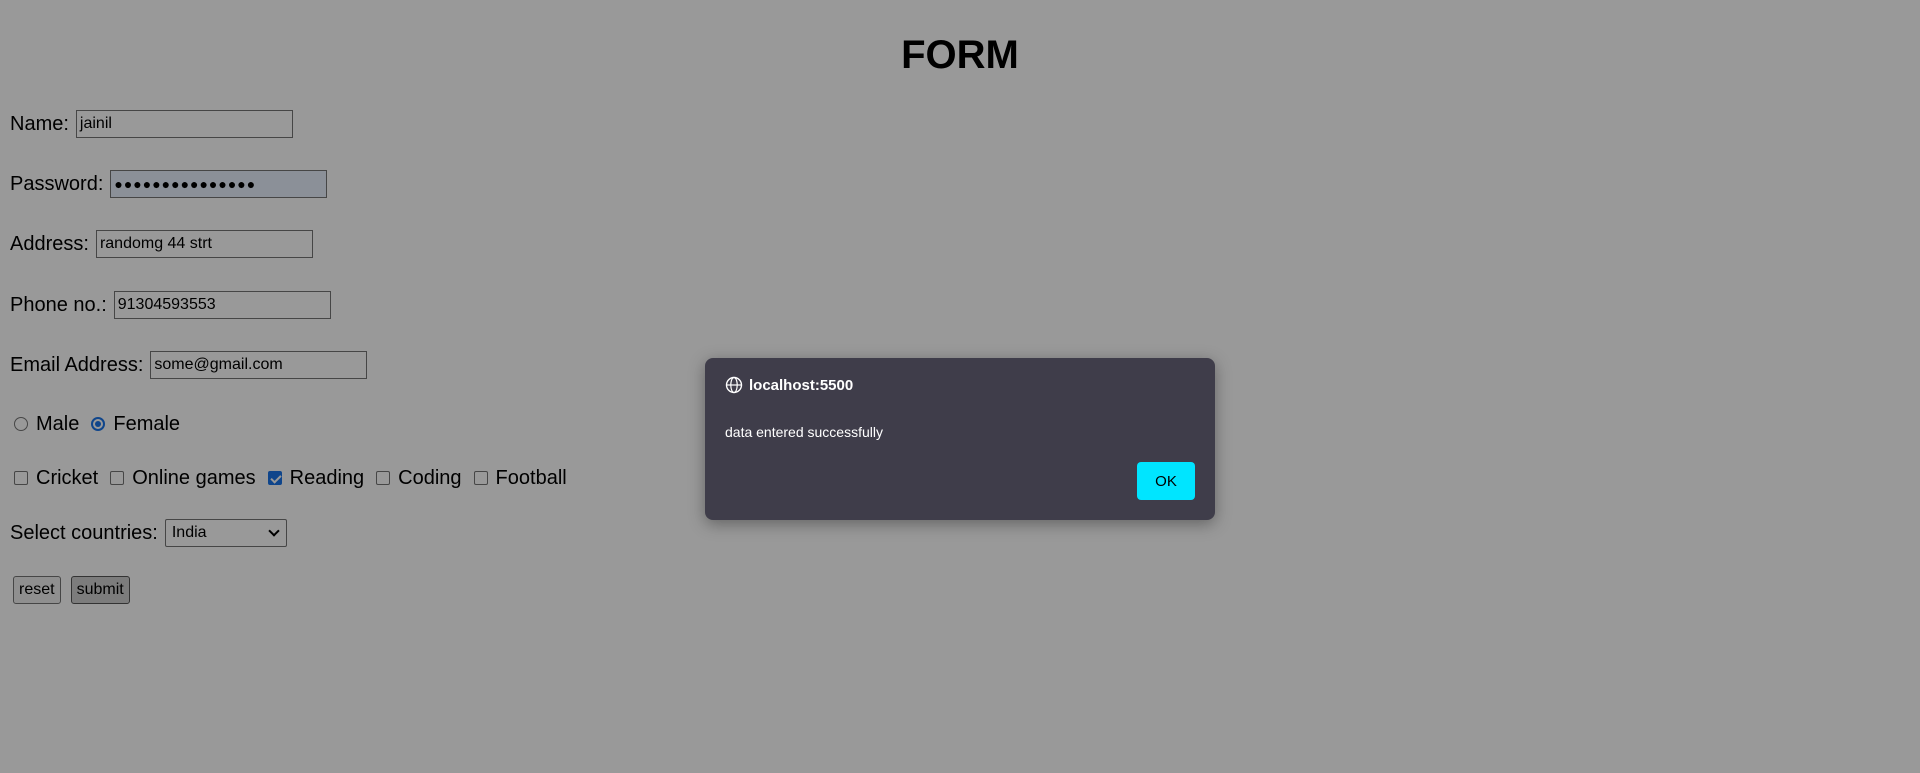  What do you see at coordinates (804, 432) in the screenshot?
I see `dialog-message: data entered successfully` at bounding box center [804, 432].